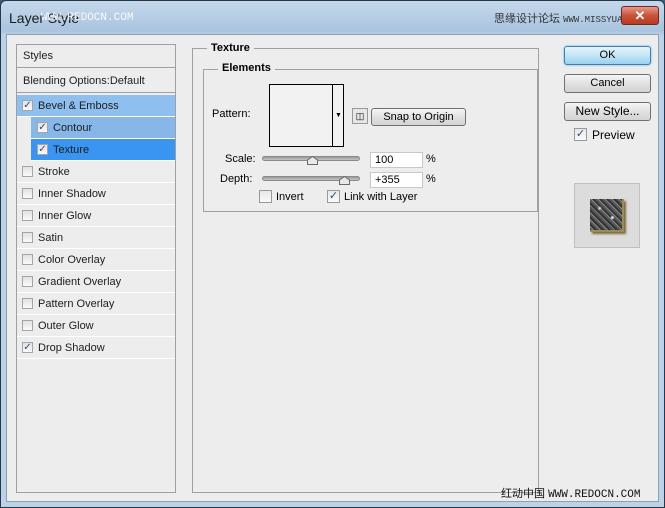  I want to click on style-item-label: Gradient Overlay, so click(80, 281).